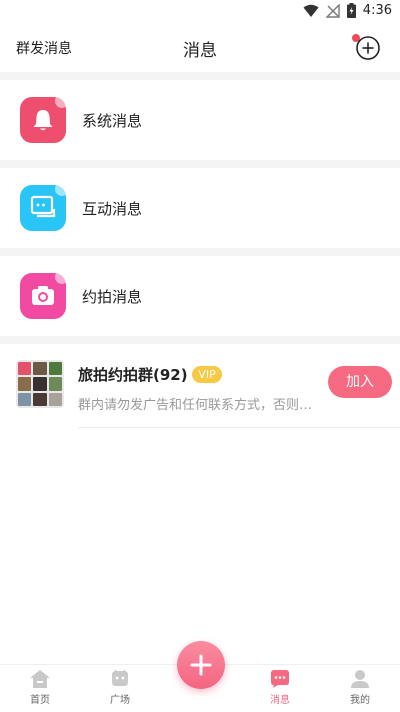 The width and height of the screenshot is (400, 712). I want to click on status-time: 4:36, so click(377, 10).